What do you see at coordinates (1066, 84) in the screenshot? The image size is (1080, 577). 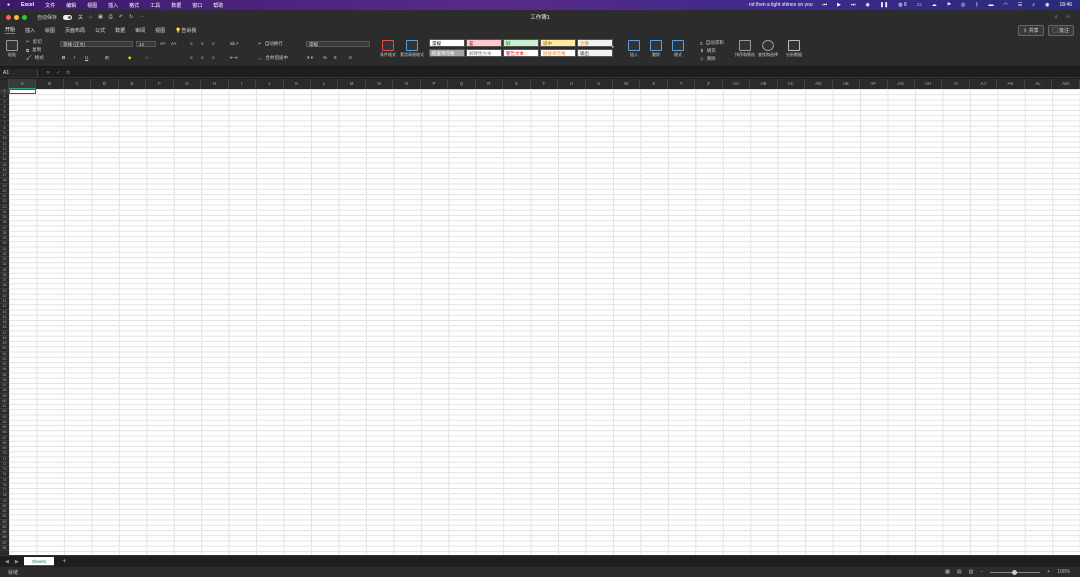 I see `column-header: AM` at bounding box center [1066, 84].